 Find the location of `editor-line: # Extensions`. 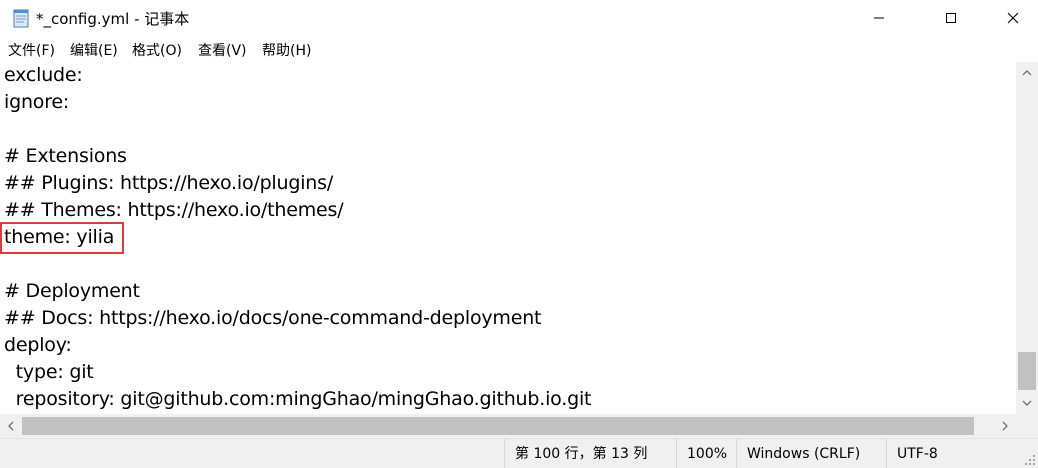

editor-line: # Extensions is located at coordinates (65, 156).